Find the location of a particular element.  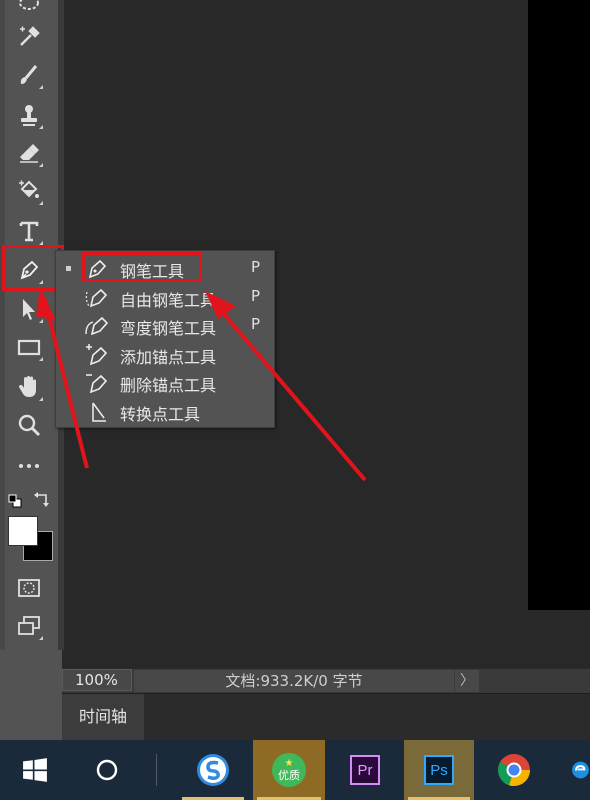

windows-icon is located at coordinates (35, 770).